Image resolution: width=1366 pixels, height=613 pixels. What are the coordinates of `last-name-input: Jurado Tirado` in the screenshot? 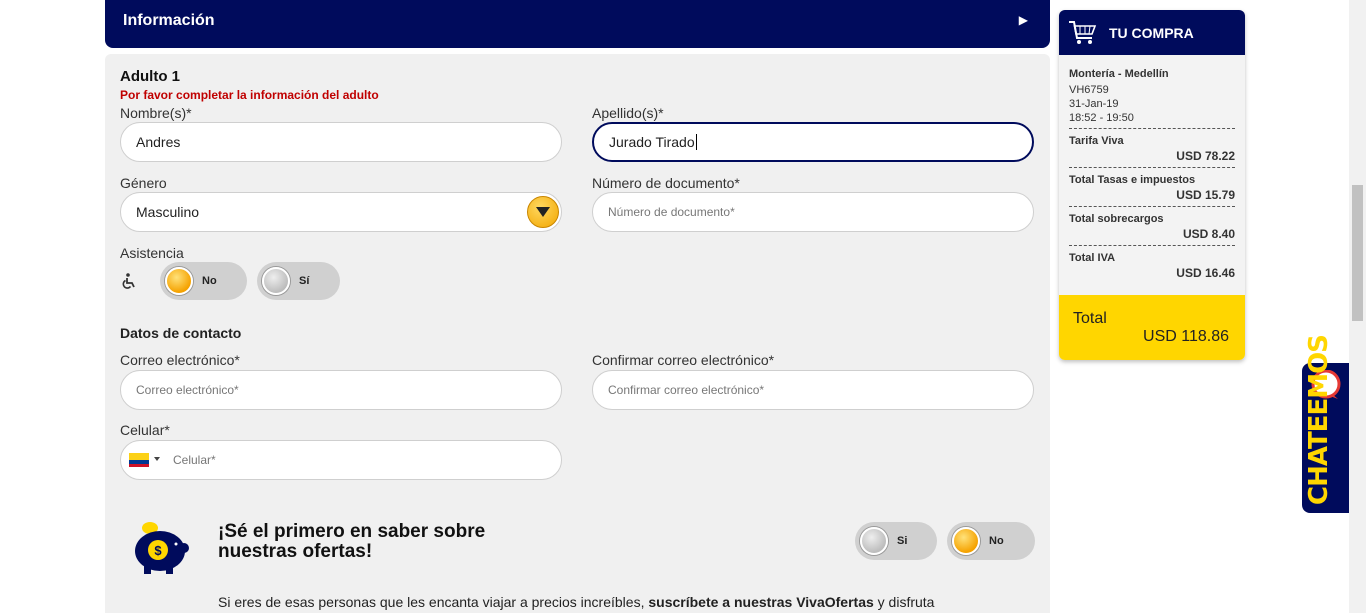 It's located at (813, 142).